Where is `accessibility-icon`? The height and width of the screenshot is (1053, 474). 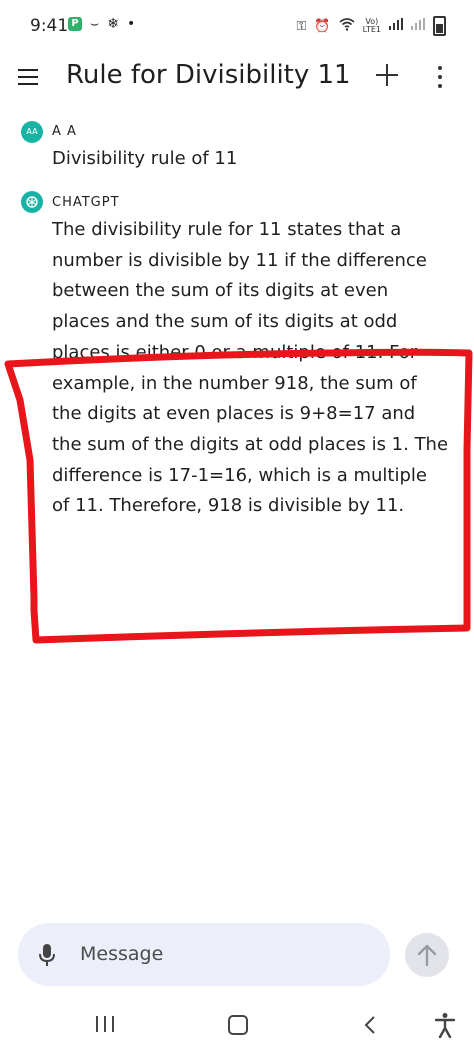
accessibility-icon is located at coordinates (445, 1025).